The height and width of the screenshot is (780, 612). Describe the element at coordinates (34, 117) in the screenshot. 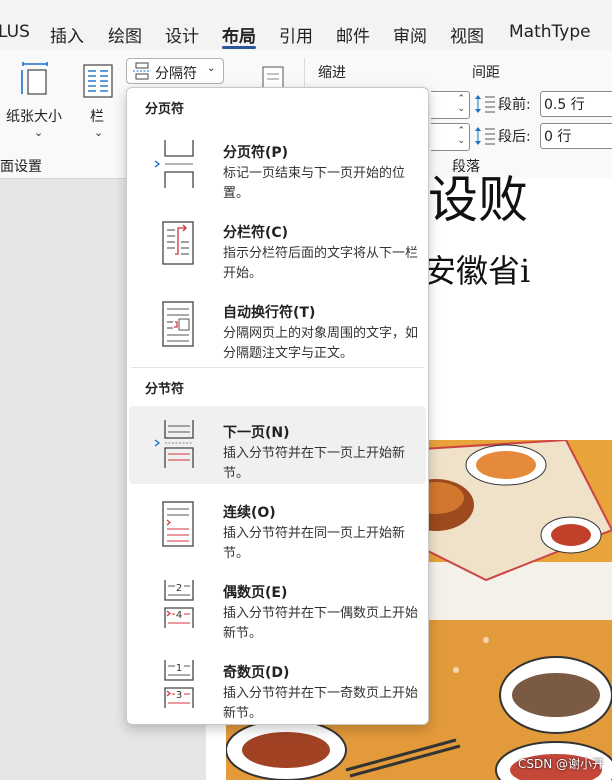

I see `paper-size-label: 纸张大小` at that location.